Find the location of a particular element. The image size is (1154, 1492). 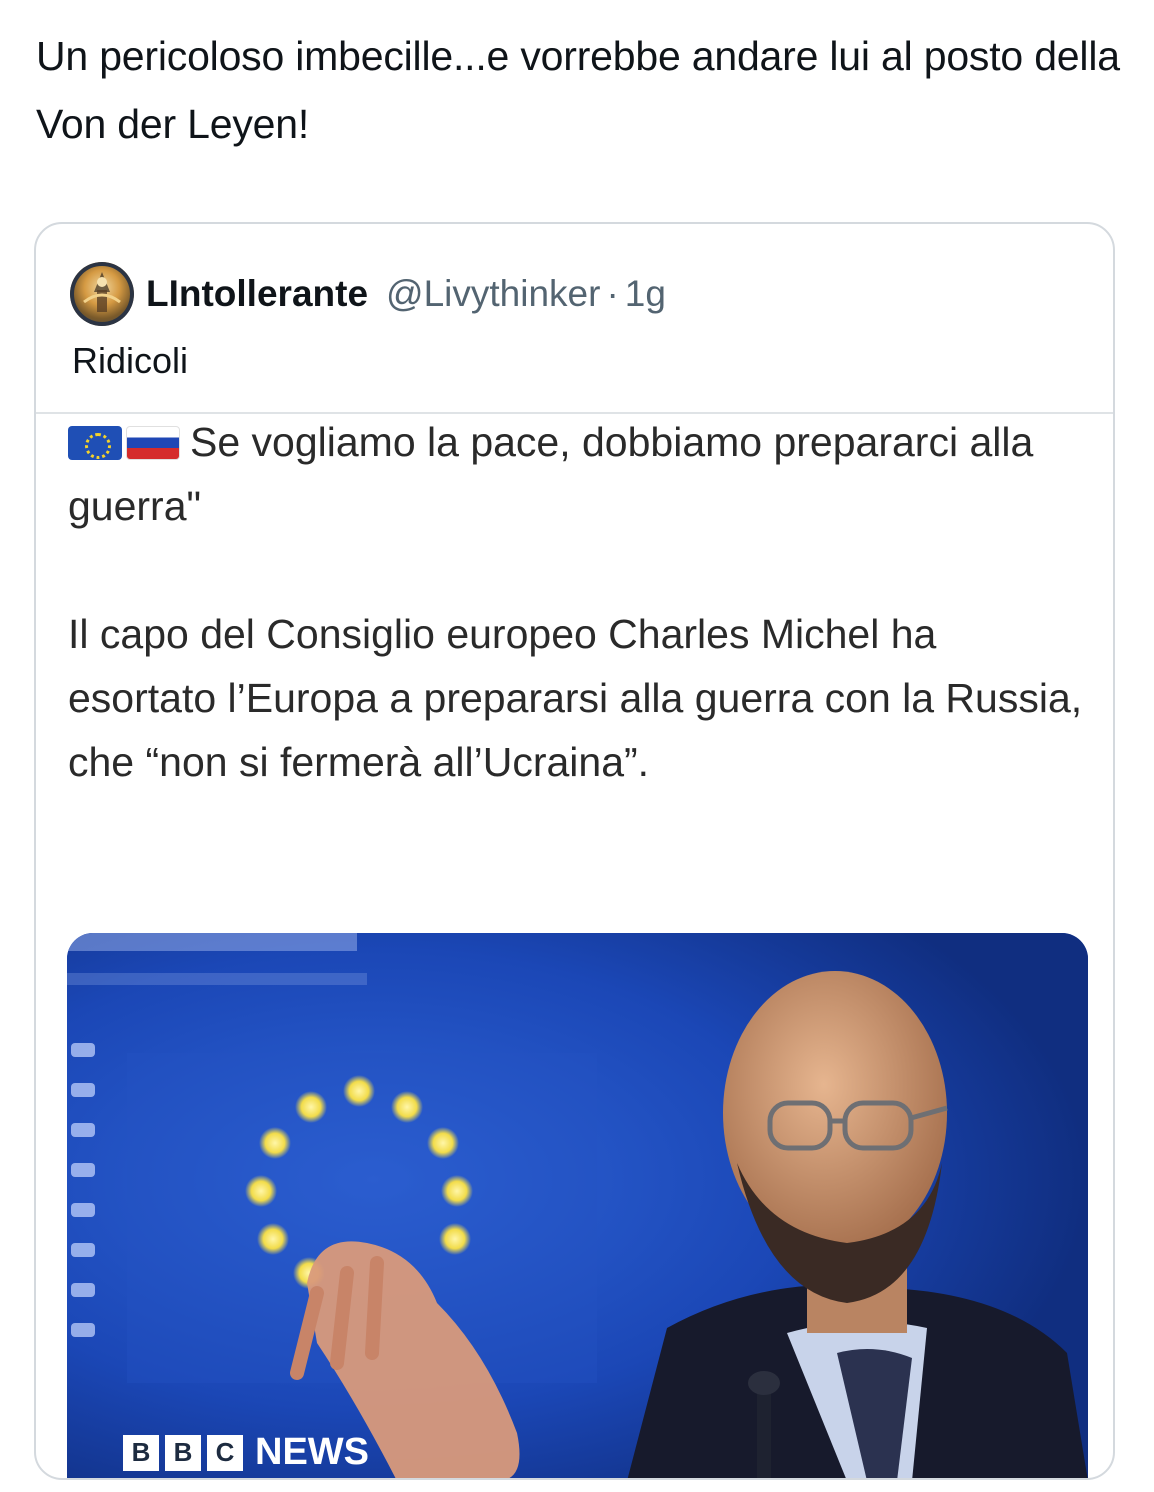

bbc-letter-3: C is located at coordinates (225, 1452).